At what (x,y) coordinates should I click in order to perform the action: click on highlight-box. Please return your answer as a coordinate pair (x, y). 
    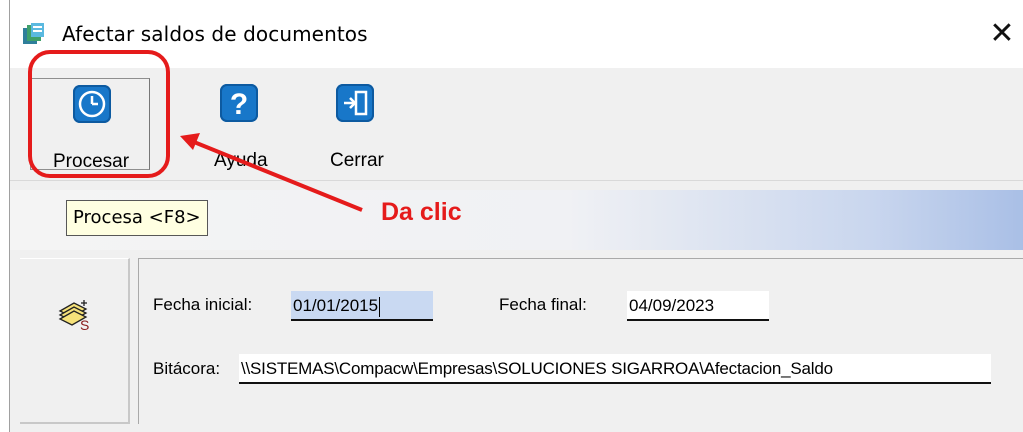
    Looking at the image, I should click on (99, 114).